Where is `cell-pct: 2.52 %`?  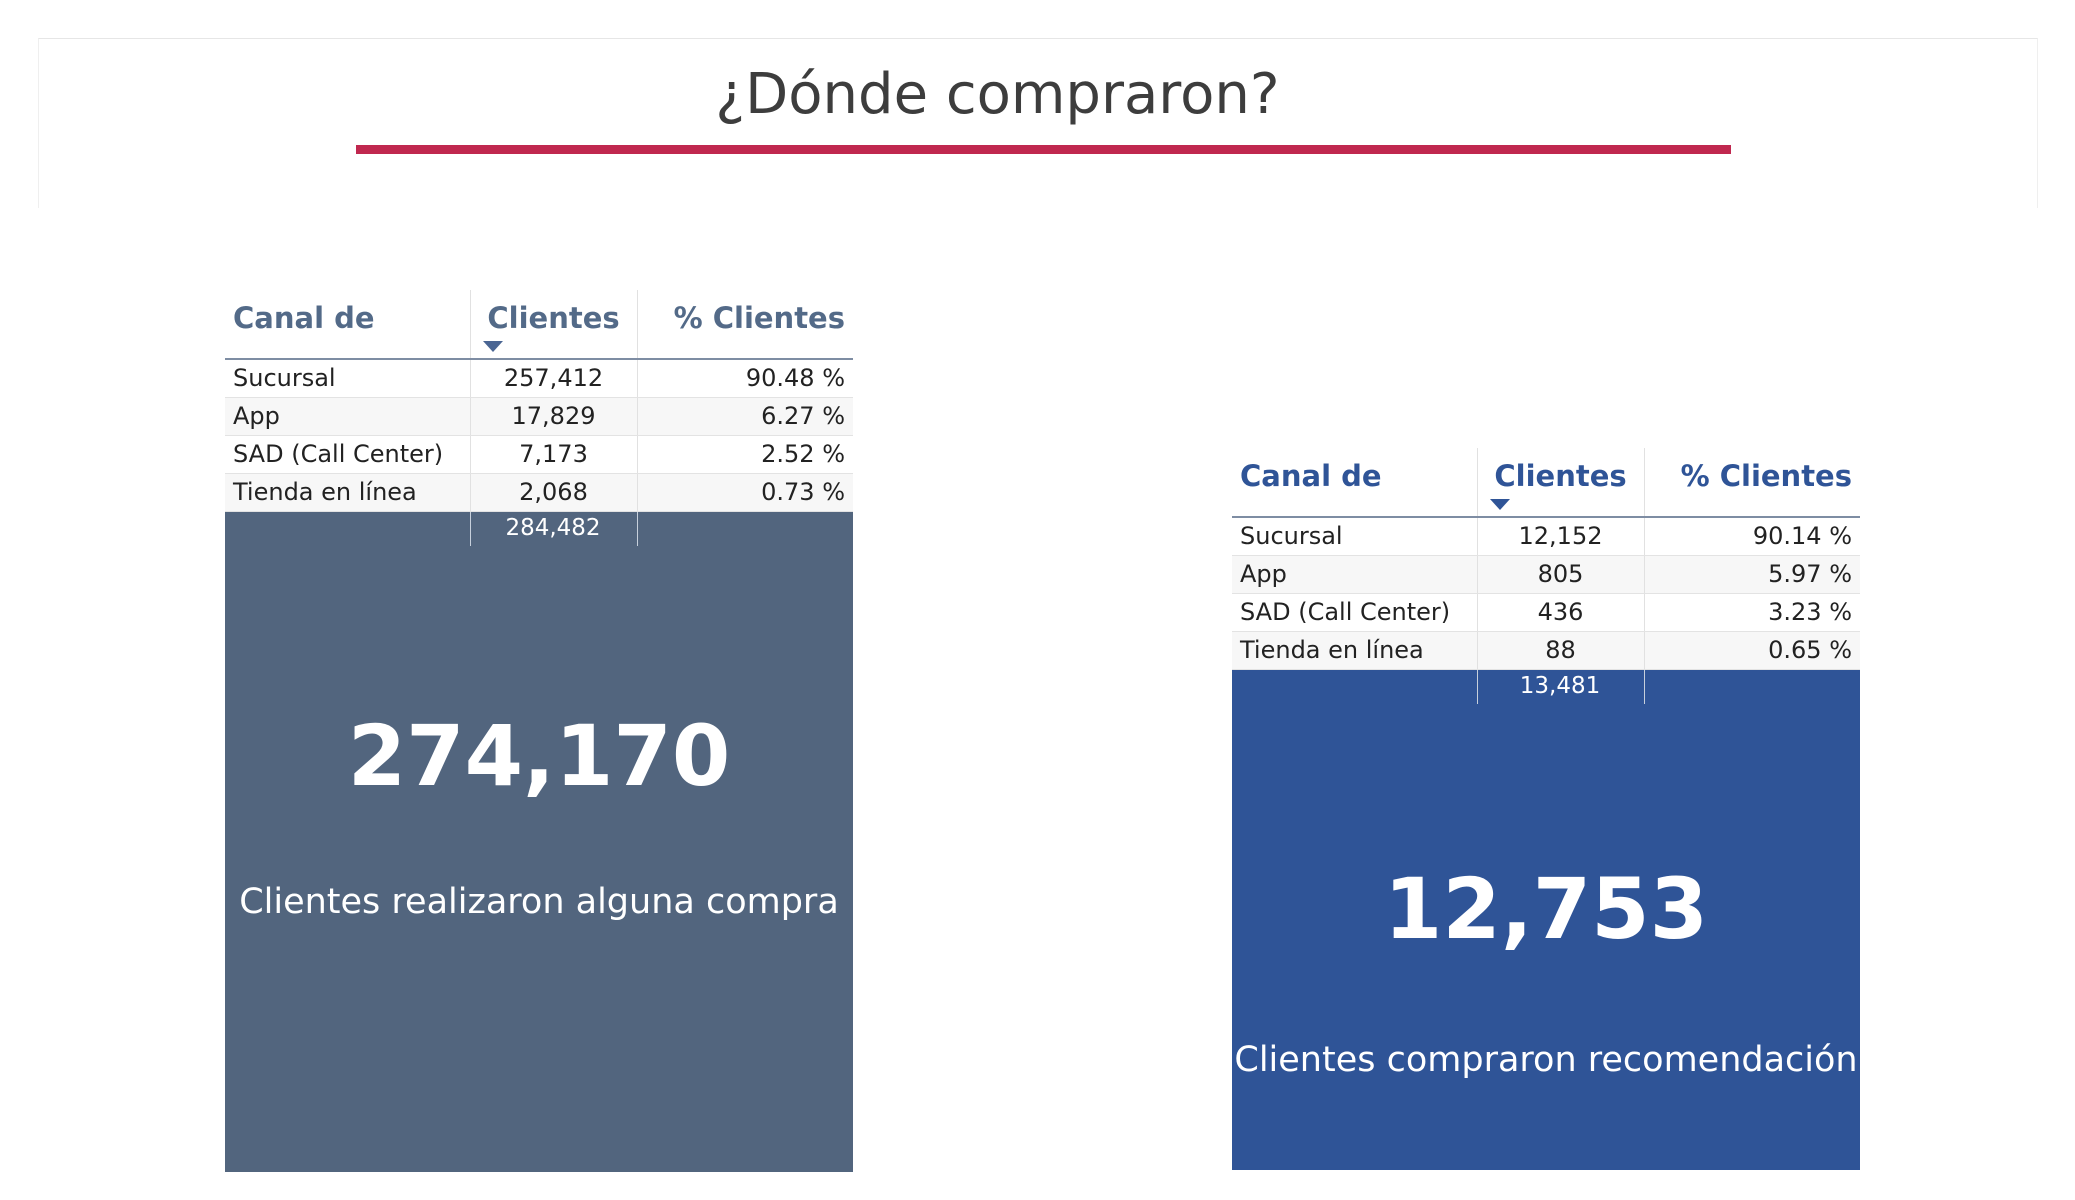 cell-pct: 2.52 % is located at coordinates (745, 454).